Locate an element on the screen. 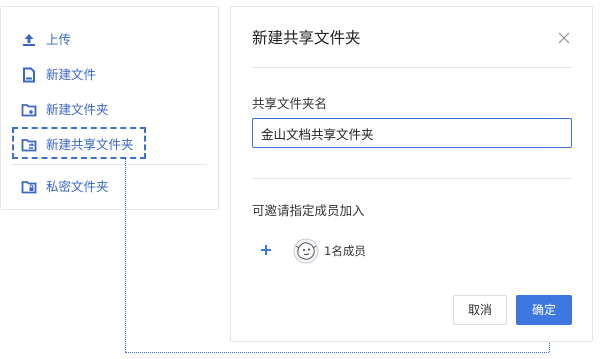 This screenshot has width=600, height=359. folder-name-input is located at coordinates (412, 133).